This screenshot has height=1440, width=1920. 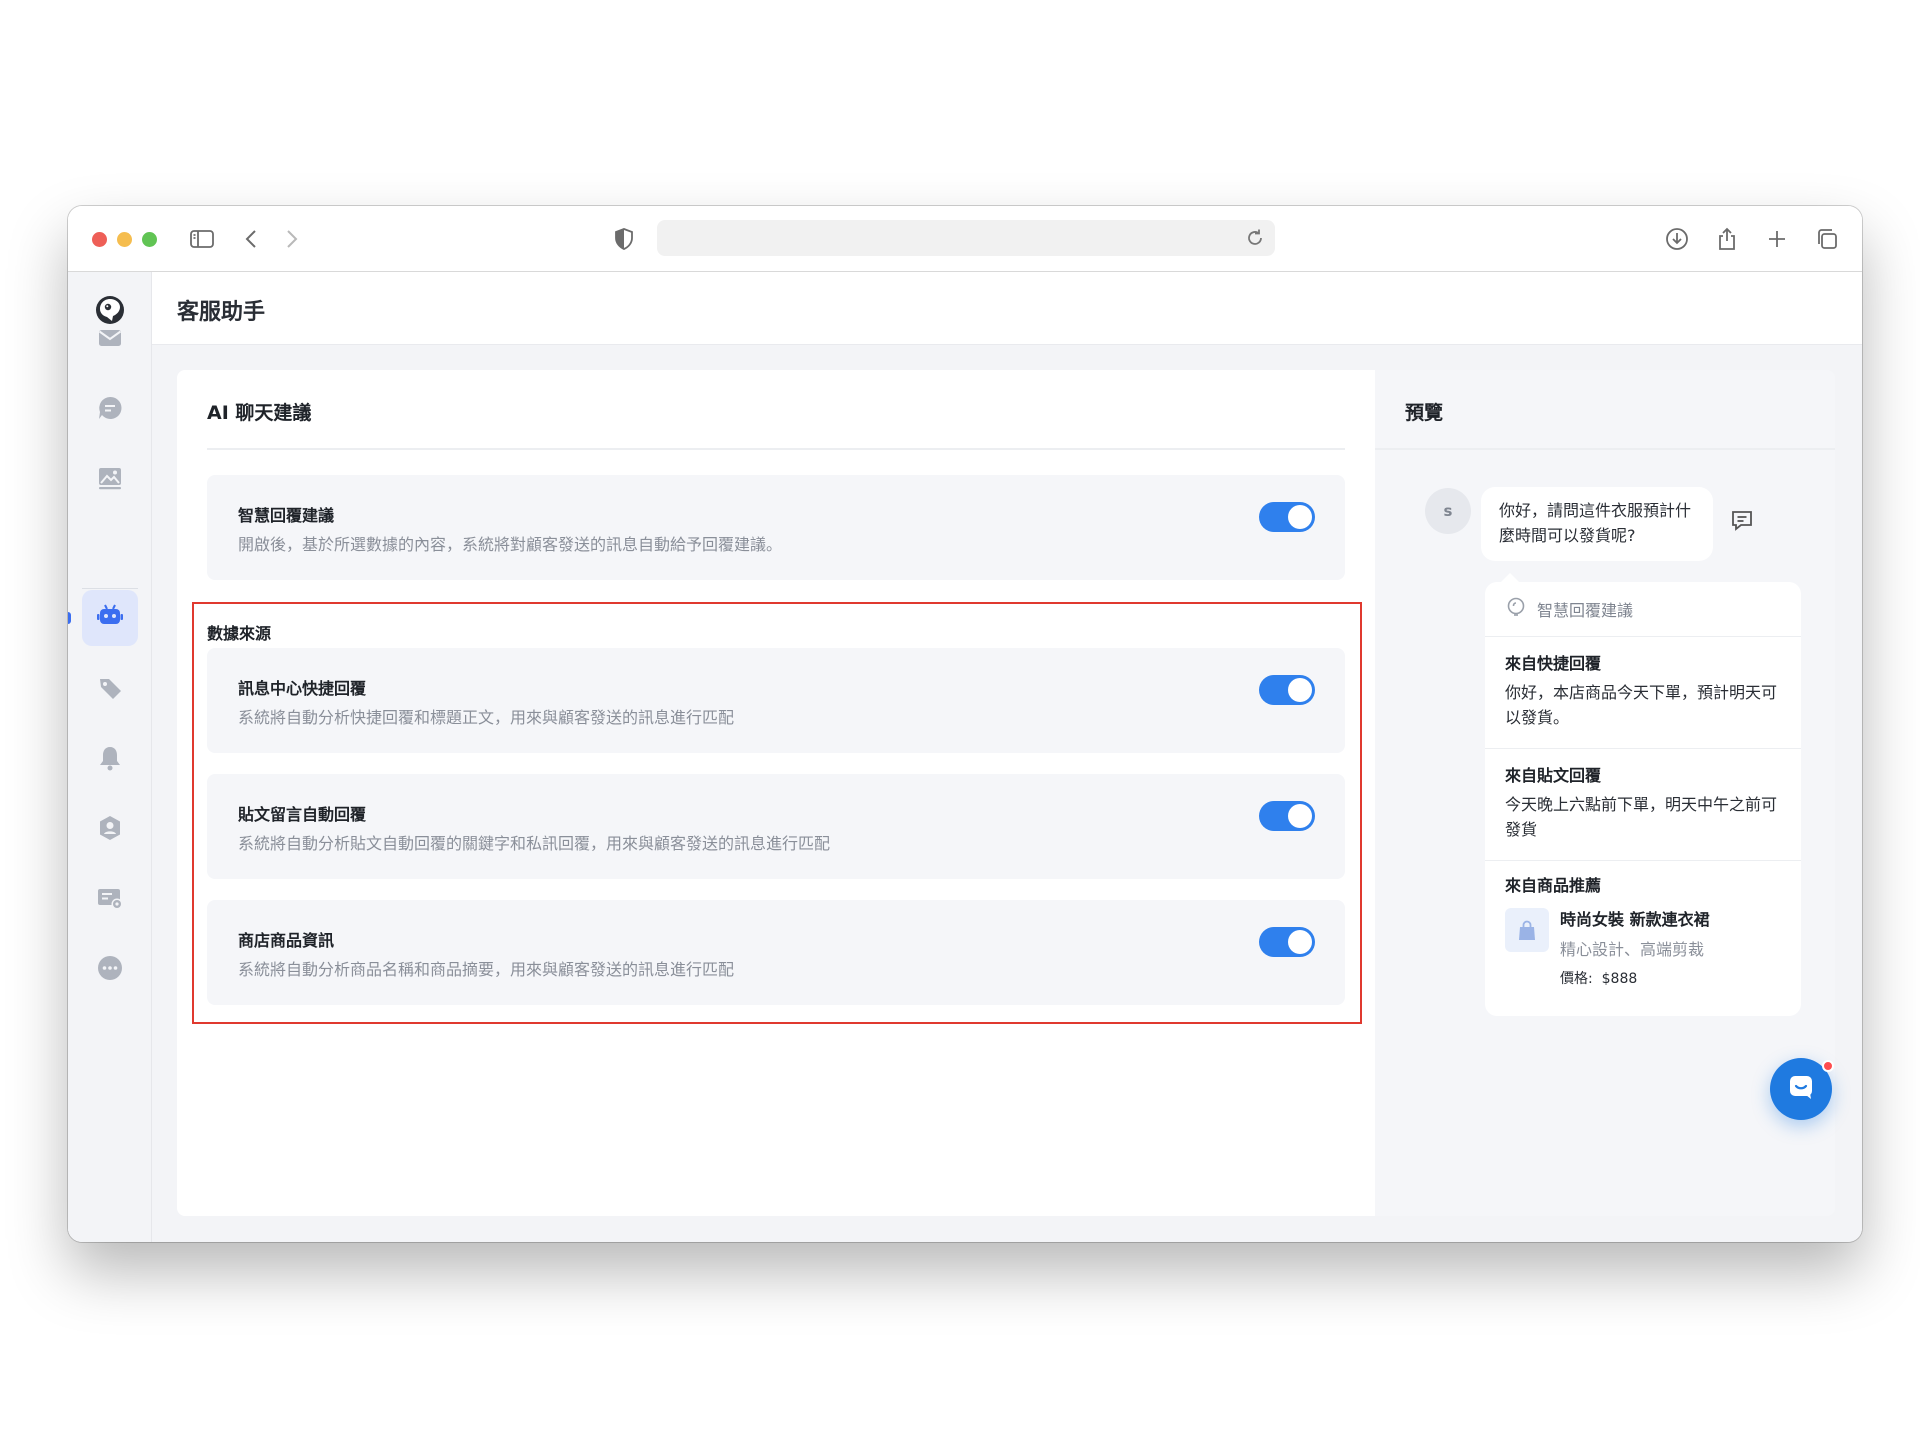 I want to click on data-source-label: 數據來源, so click(x=239, y=633).